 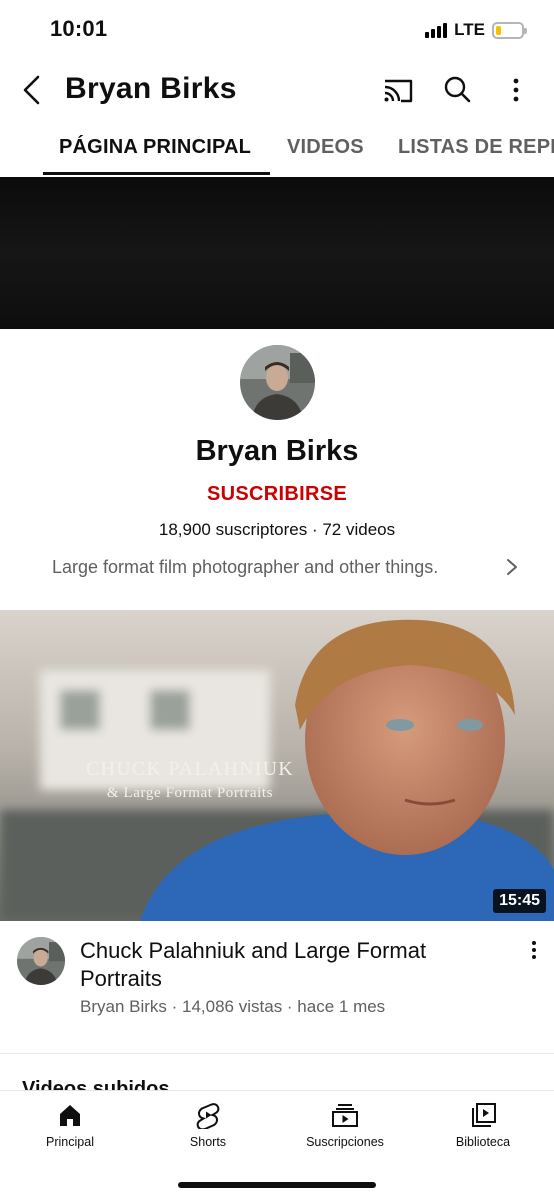 I want to click on next-section-title: Videos subidos, so click(x=96, y=1084).